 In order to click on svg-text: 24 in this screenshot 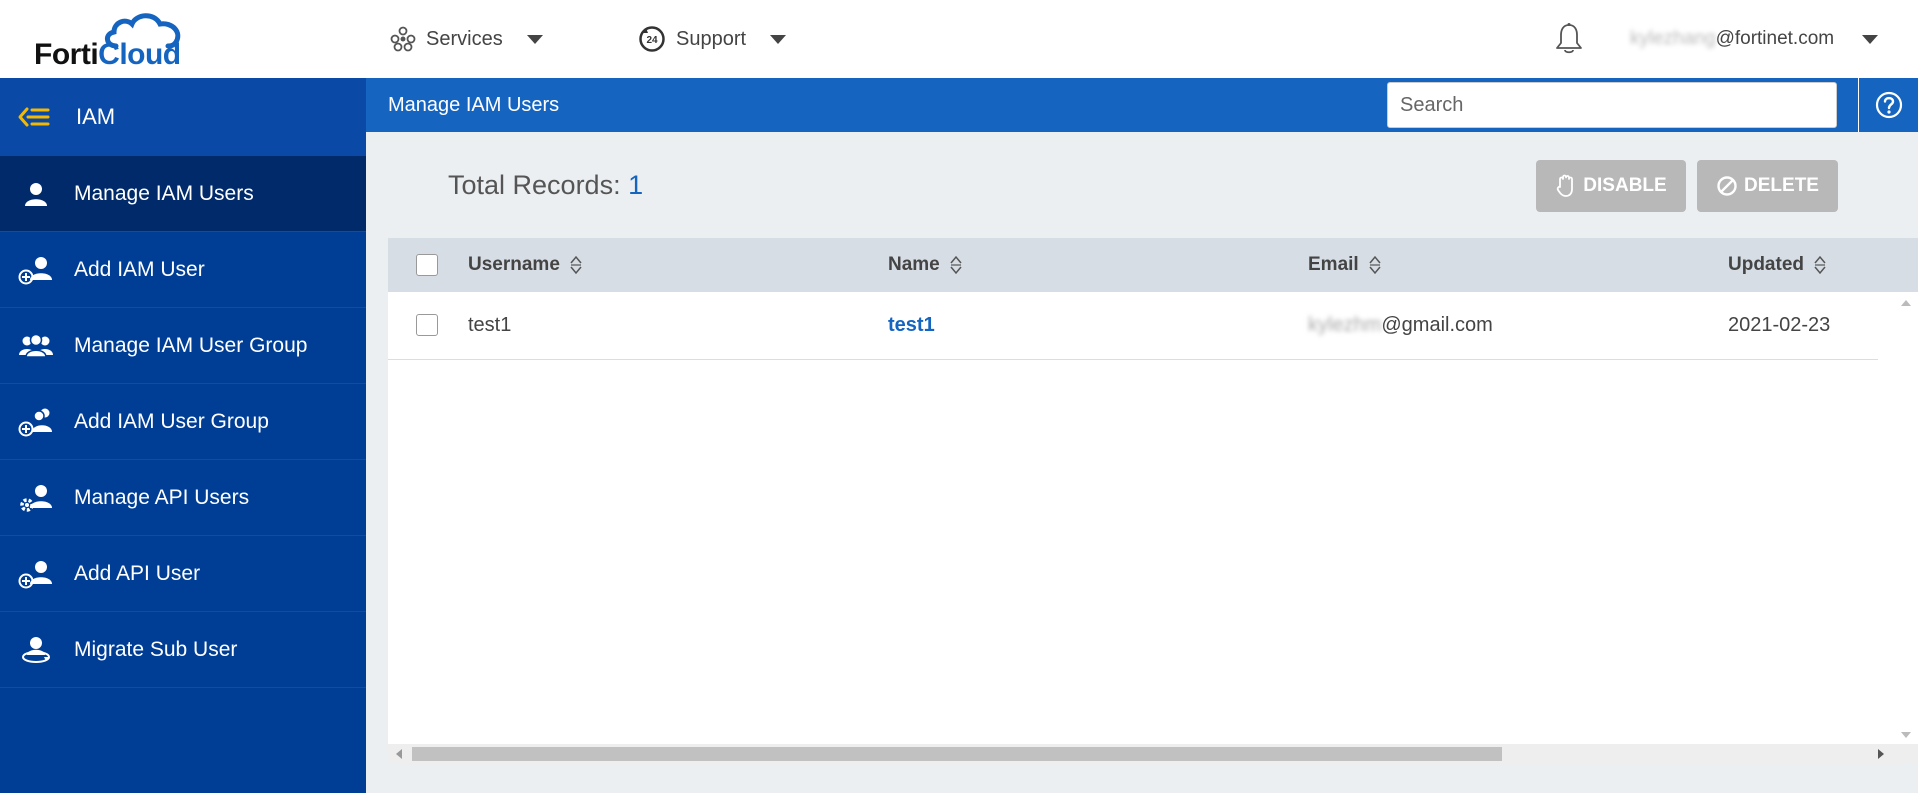, I will do `click(652, 40)`.